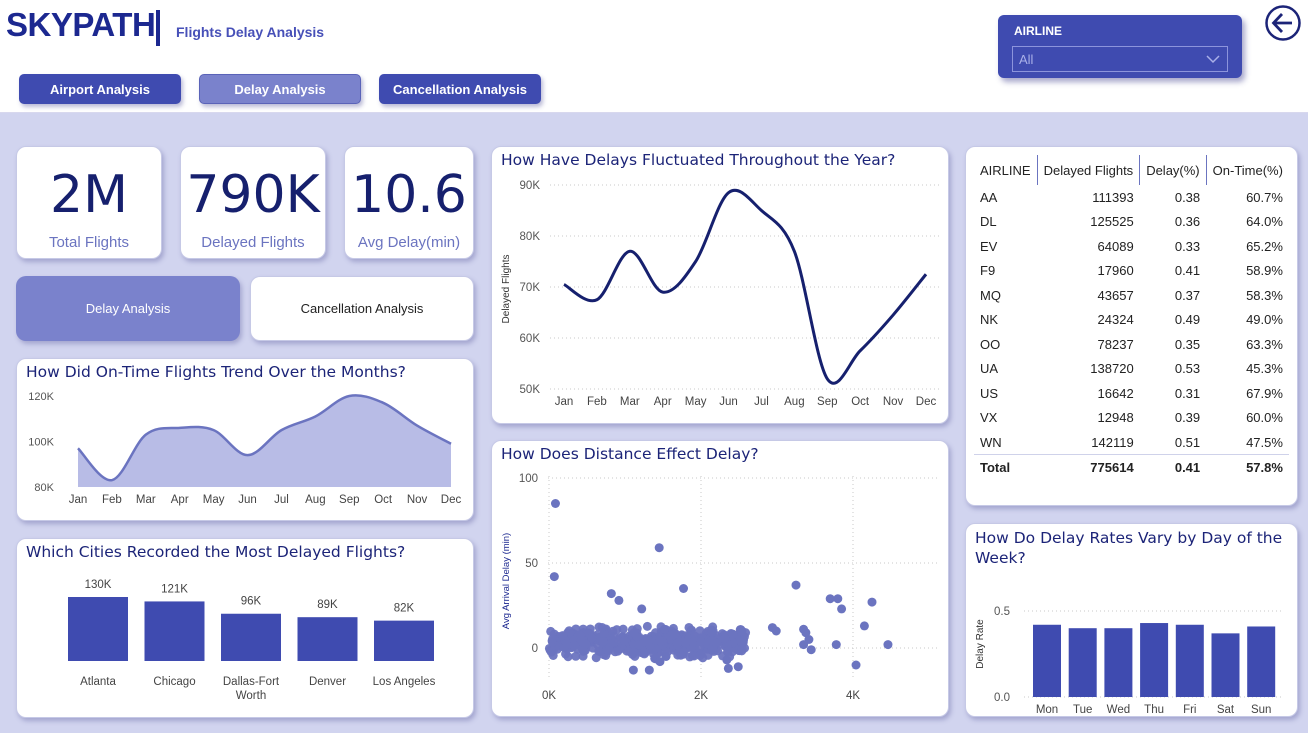  What do you see at coordinates (1115, 295) in the screenshot?
I see `table-cell: 43657` at bounding box center [1115, 295].